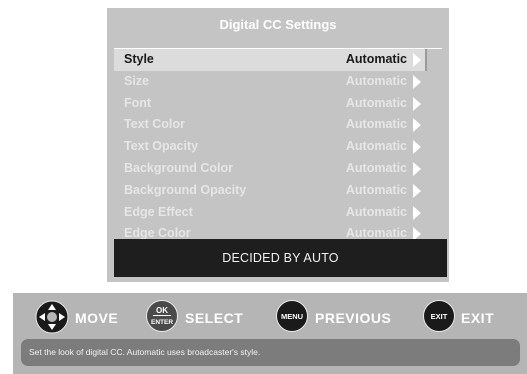 The width and height of the screenshot is (527, 374). I want to click on exit-button-icon: EXIT, so click(439, 316).